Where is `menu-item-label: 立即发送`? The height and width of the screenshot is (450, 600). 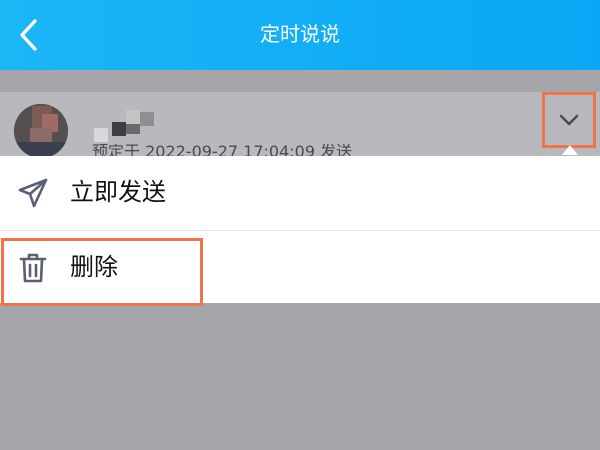
menu-item-label: 立即发送 is located at coordinates (118, 192).